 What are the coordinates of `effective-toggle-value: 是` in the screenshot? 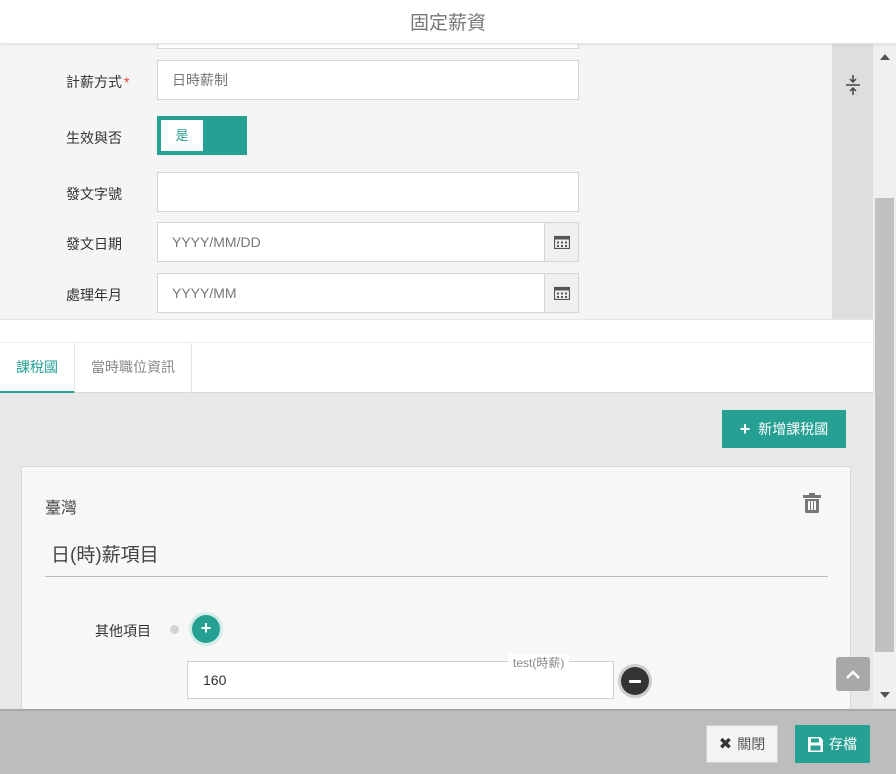 It's located at (182, 135).